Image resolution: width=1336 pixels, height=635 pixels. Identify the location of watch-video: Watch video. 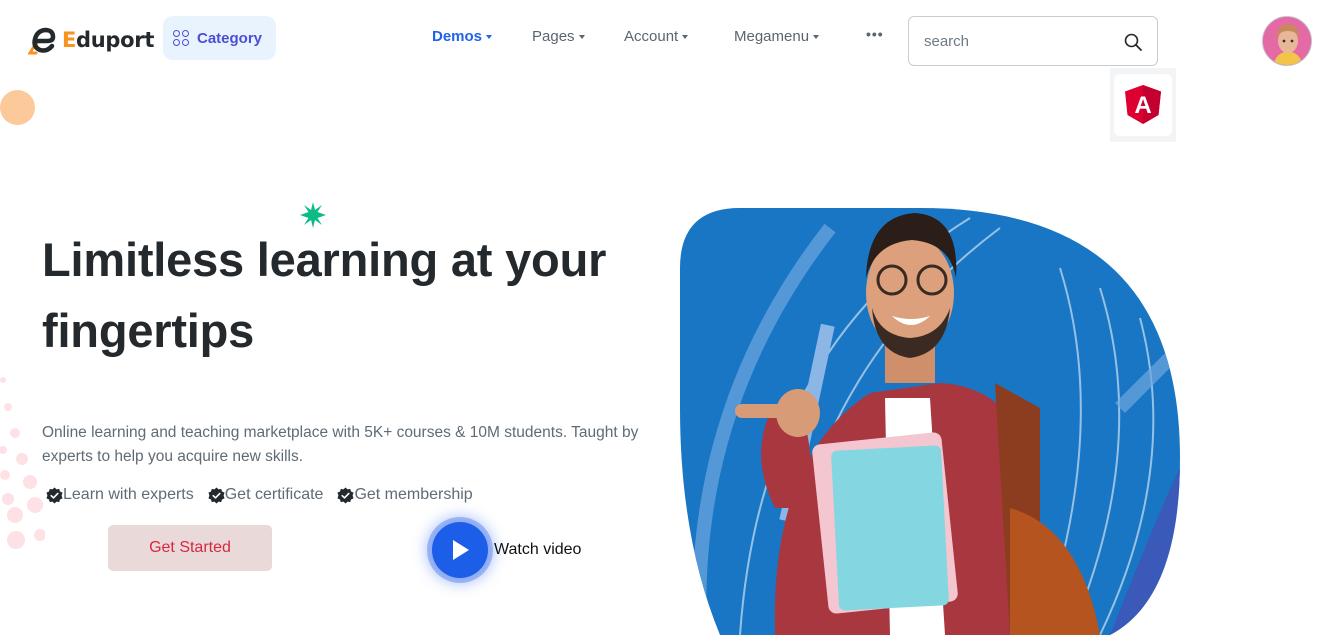
(506, 550).